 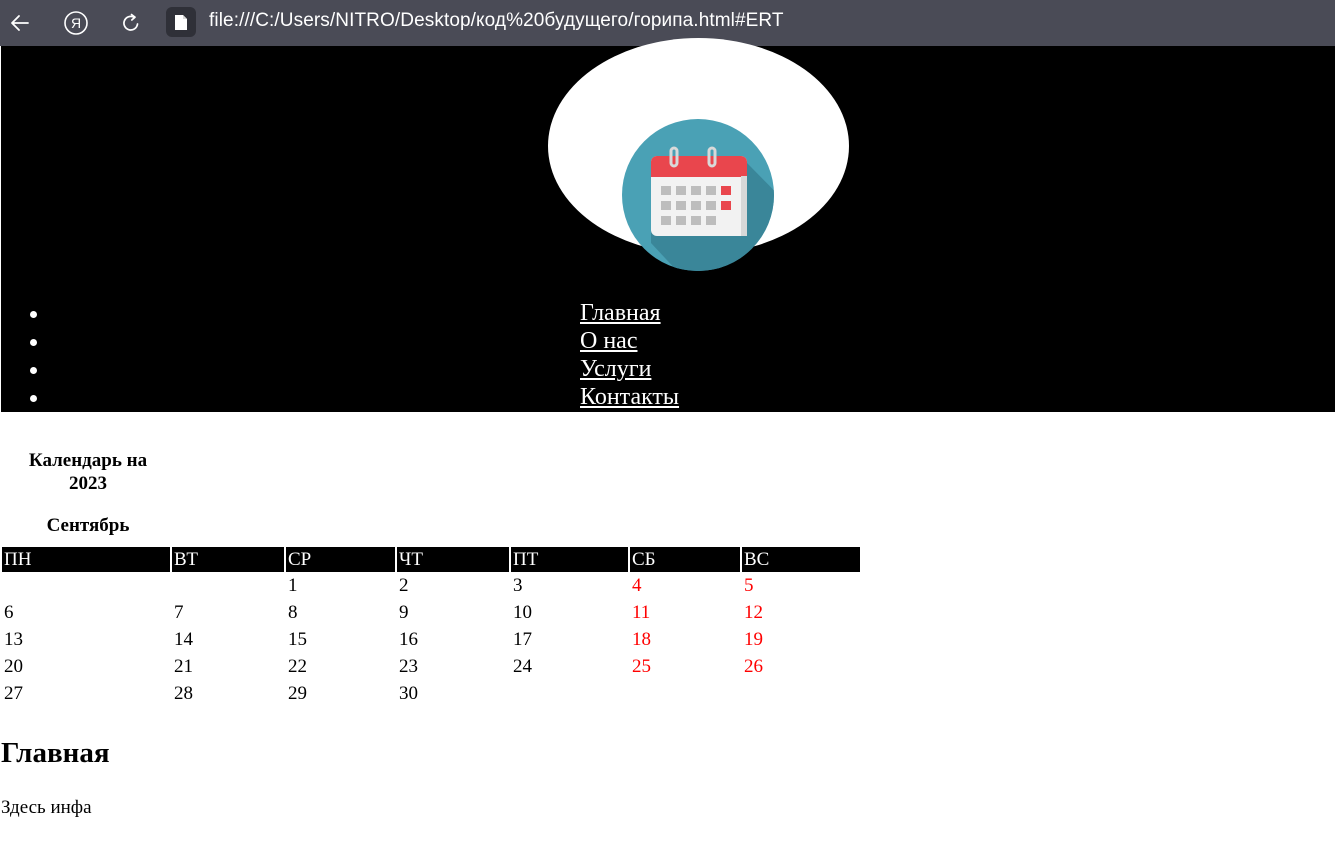 What do you see at coordinates (13, 693) in the screenshot?
I see `day-cell: 27` at bounding box center [13, 693].